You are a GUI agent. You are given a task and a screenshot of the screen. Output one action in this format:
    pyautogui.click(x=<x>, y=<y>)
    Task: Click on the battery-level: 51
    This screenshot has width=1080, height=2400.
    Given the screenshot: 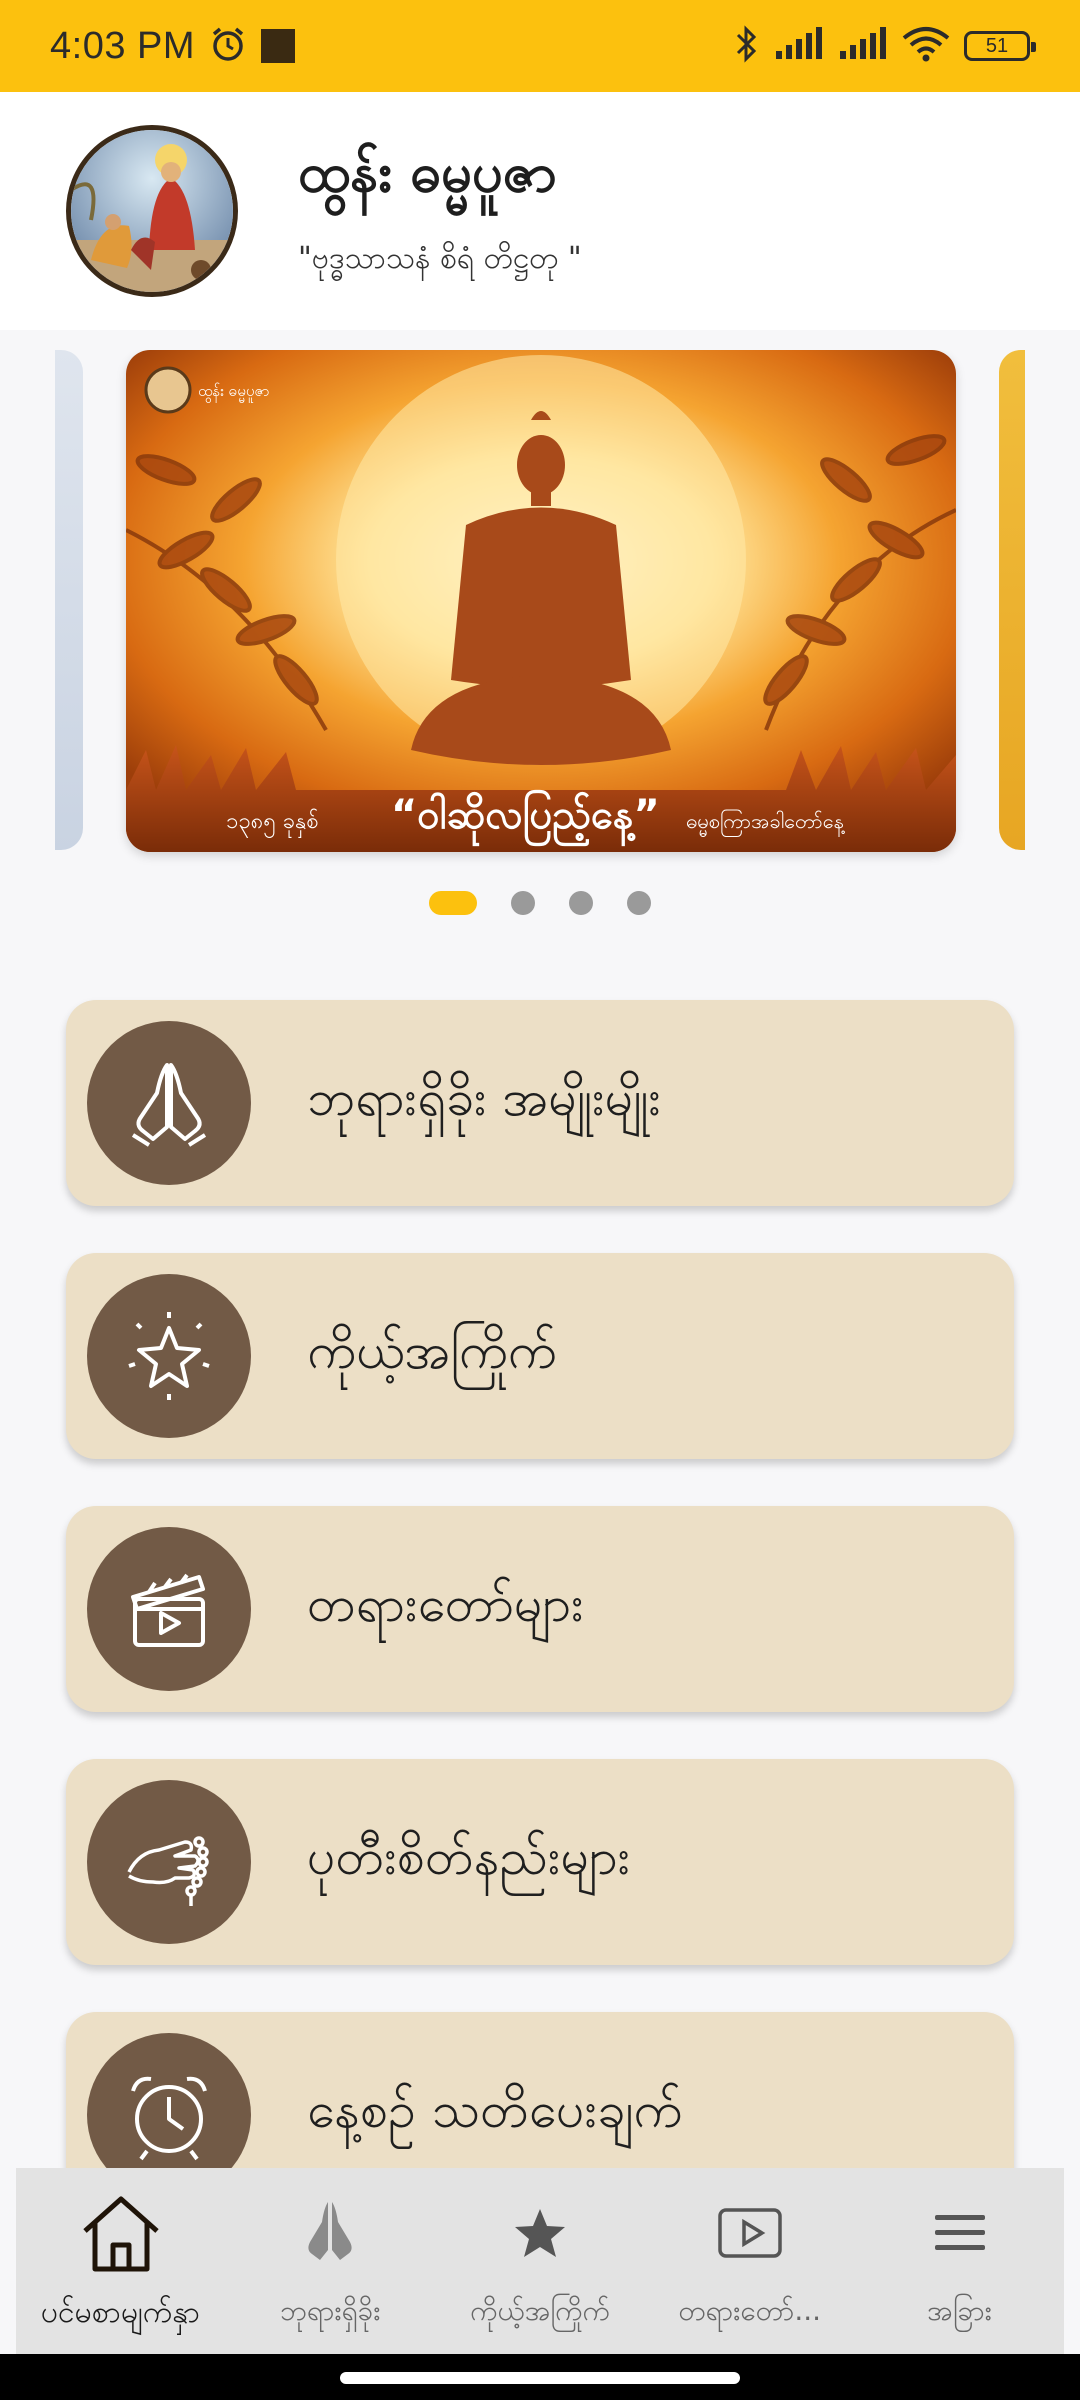 What is the action you would take?
    pyautogui.click(x=997, y=45)
    